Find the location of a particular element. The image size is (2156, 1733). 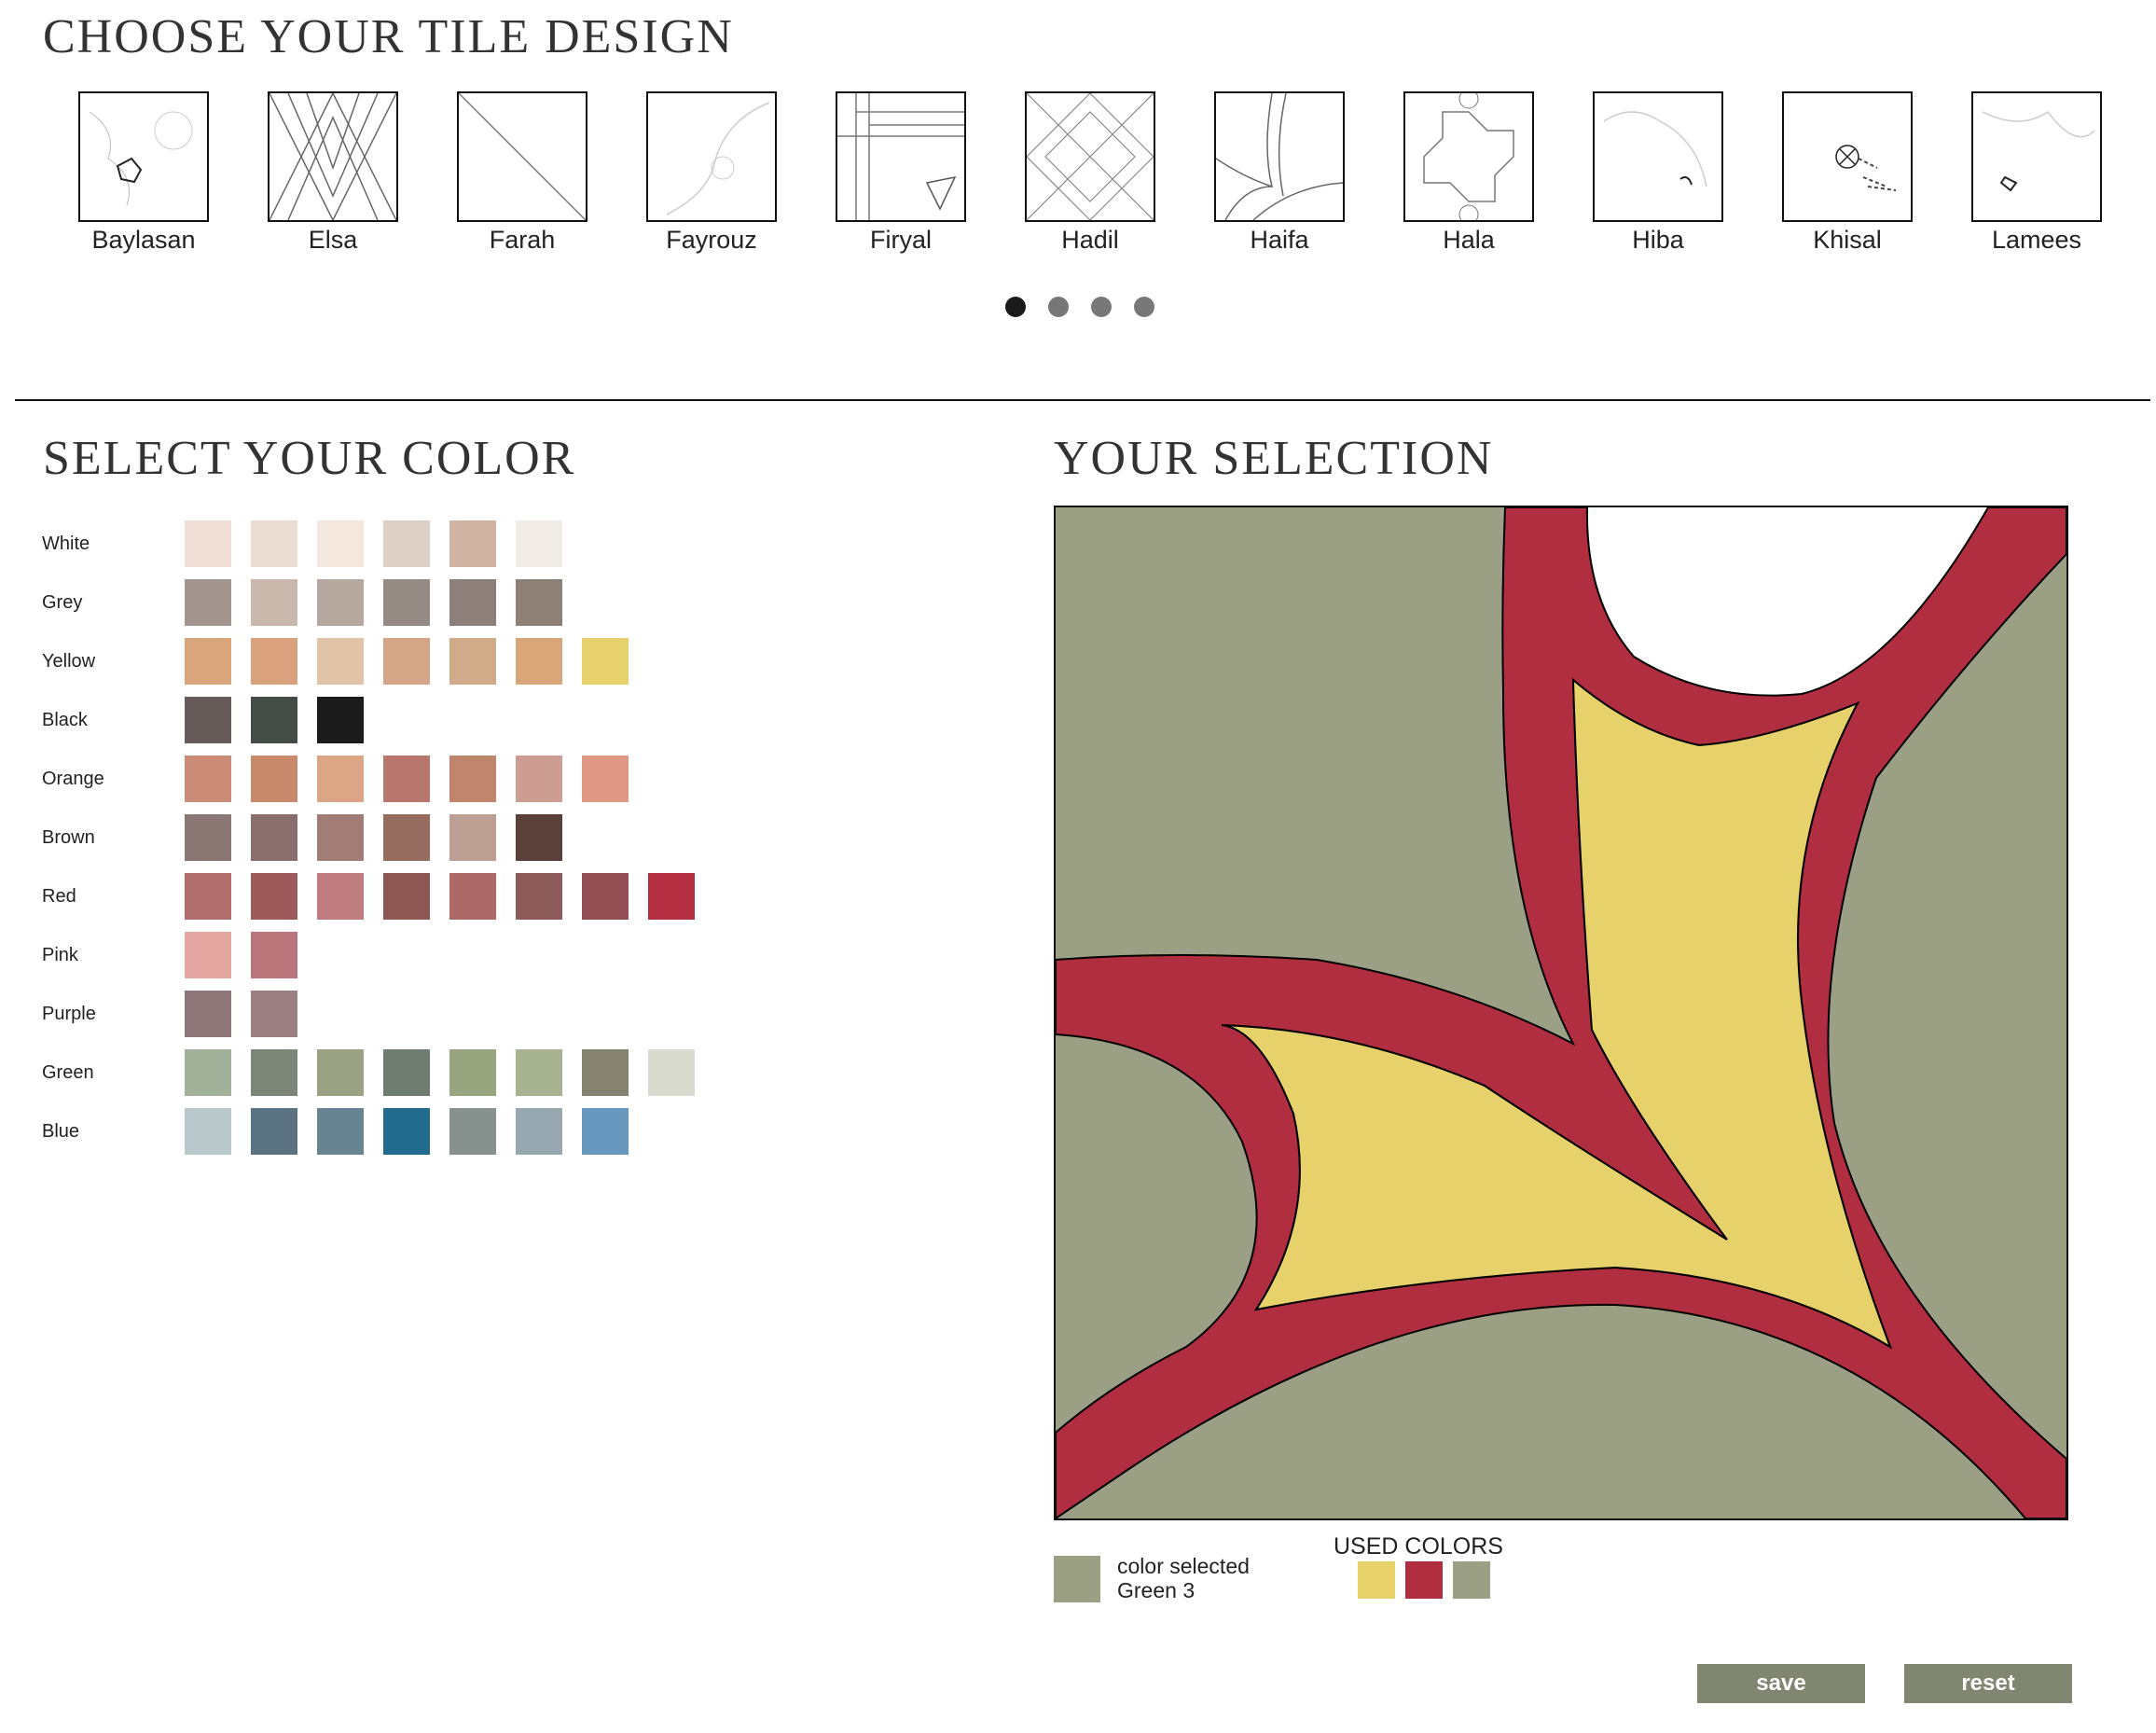

selected-color-swatch is located at coordinates (1077, 1579).